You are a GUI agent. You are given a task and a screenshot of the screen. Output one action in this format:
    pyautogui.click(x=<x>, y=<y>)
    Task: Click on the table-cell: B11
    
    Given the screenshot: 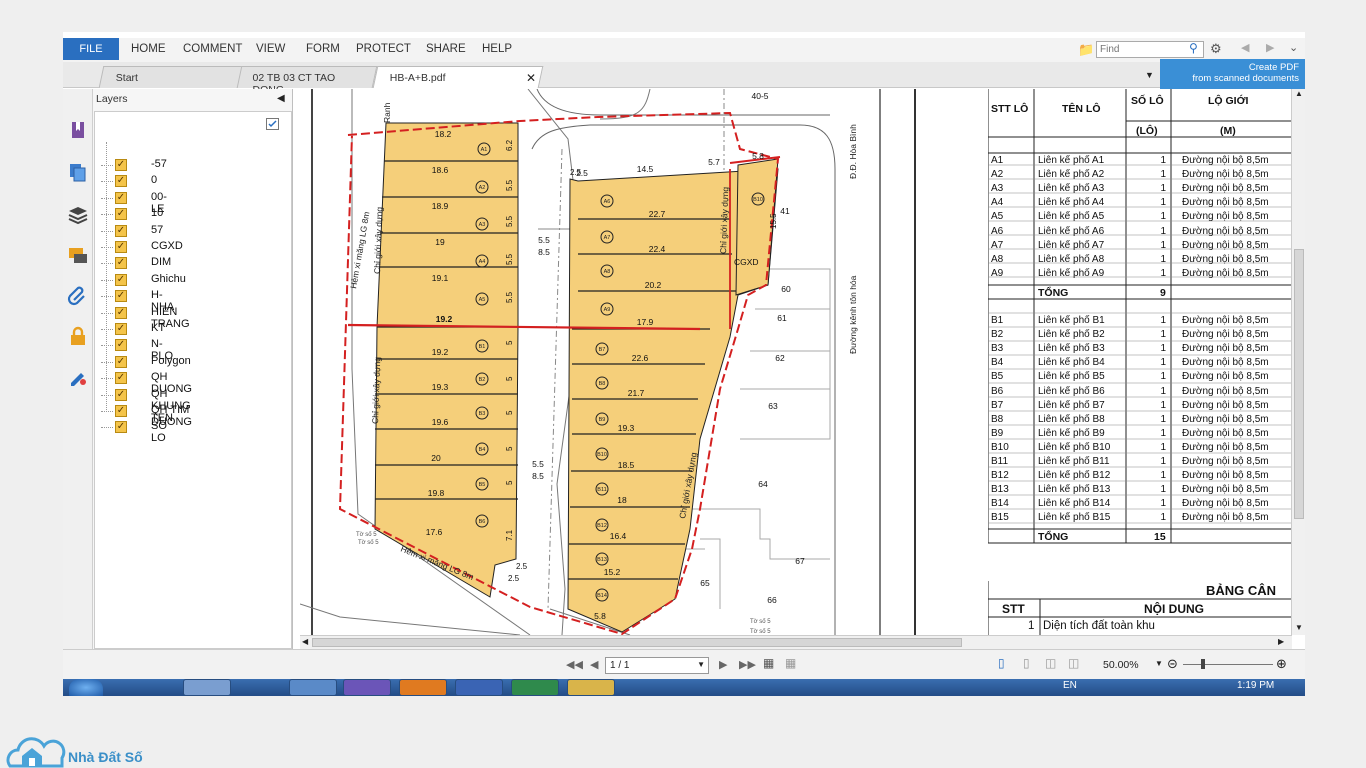 What is the action you would take?
    pyautogui.click(x=1000, y=461)
    